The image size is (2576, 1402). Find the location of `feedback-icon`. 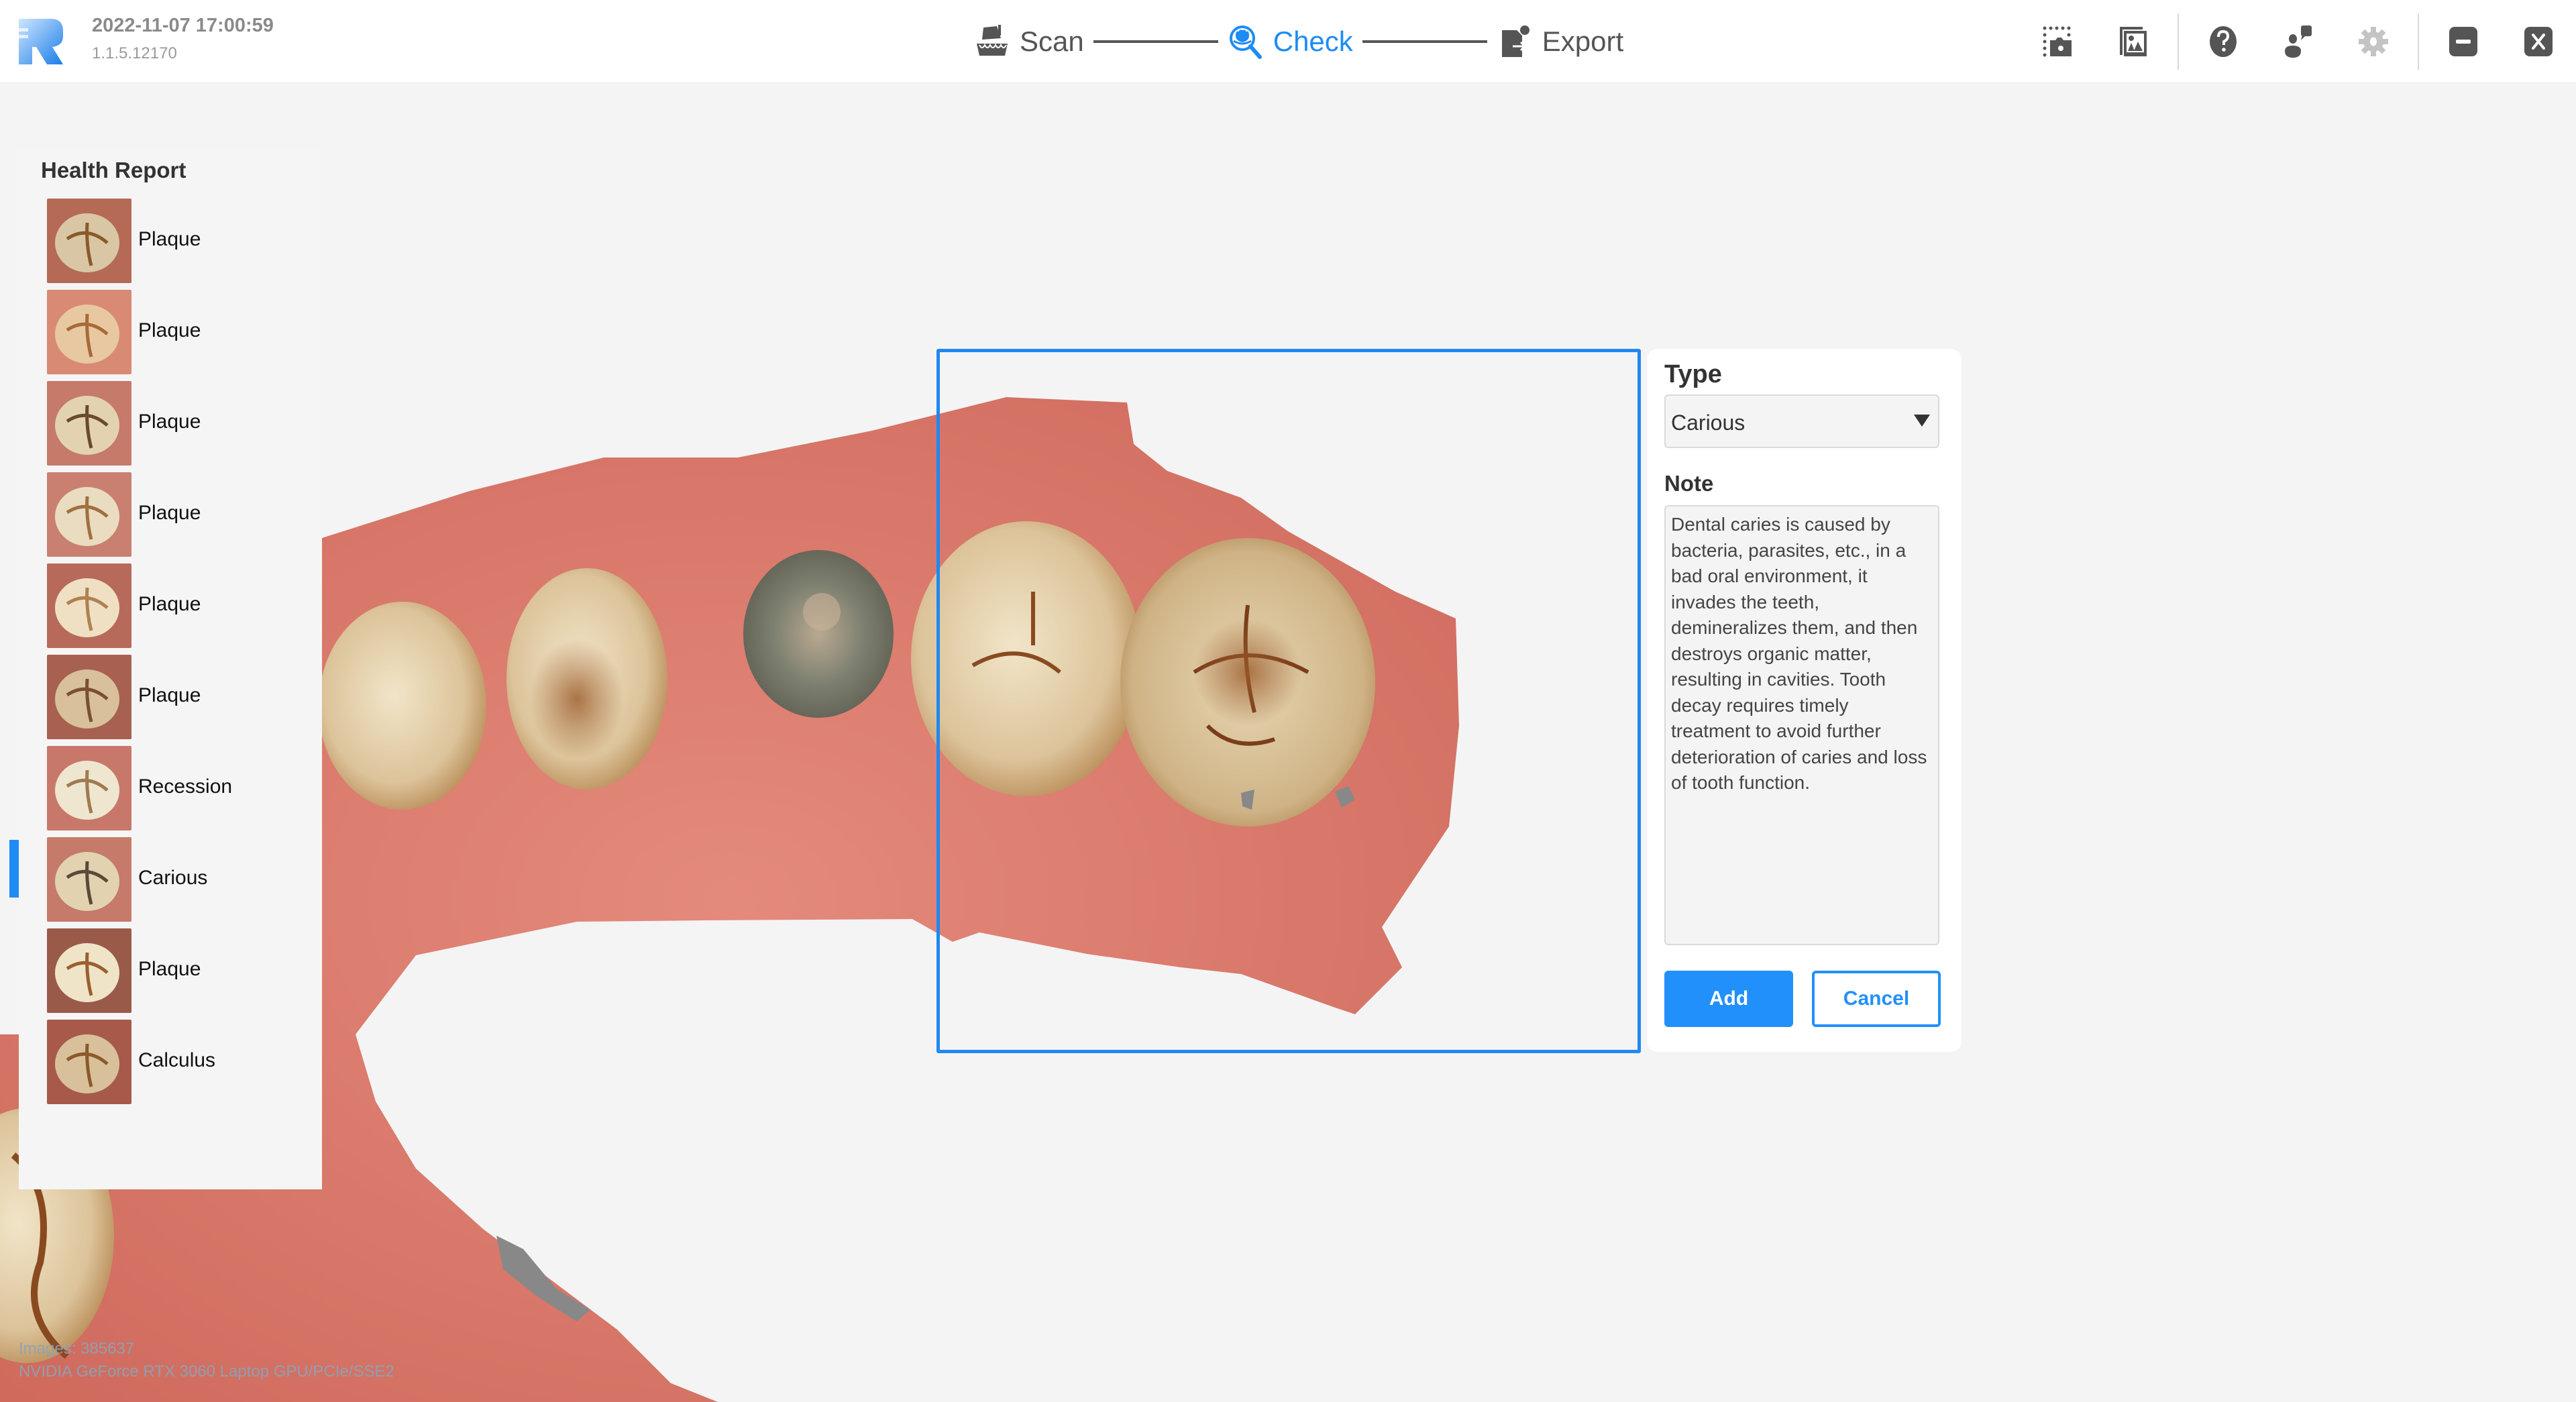

feedback-icon is located at coordinates (2298, 42).